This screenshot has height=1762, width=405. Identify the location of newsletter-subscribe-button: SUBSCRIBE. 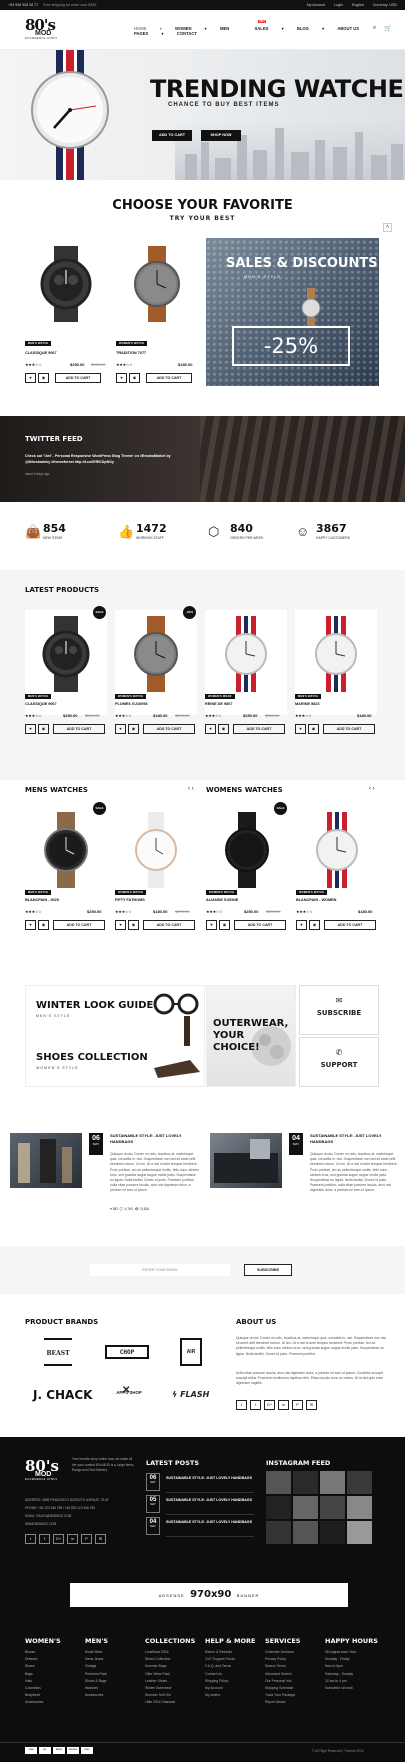
(268, 1270).